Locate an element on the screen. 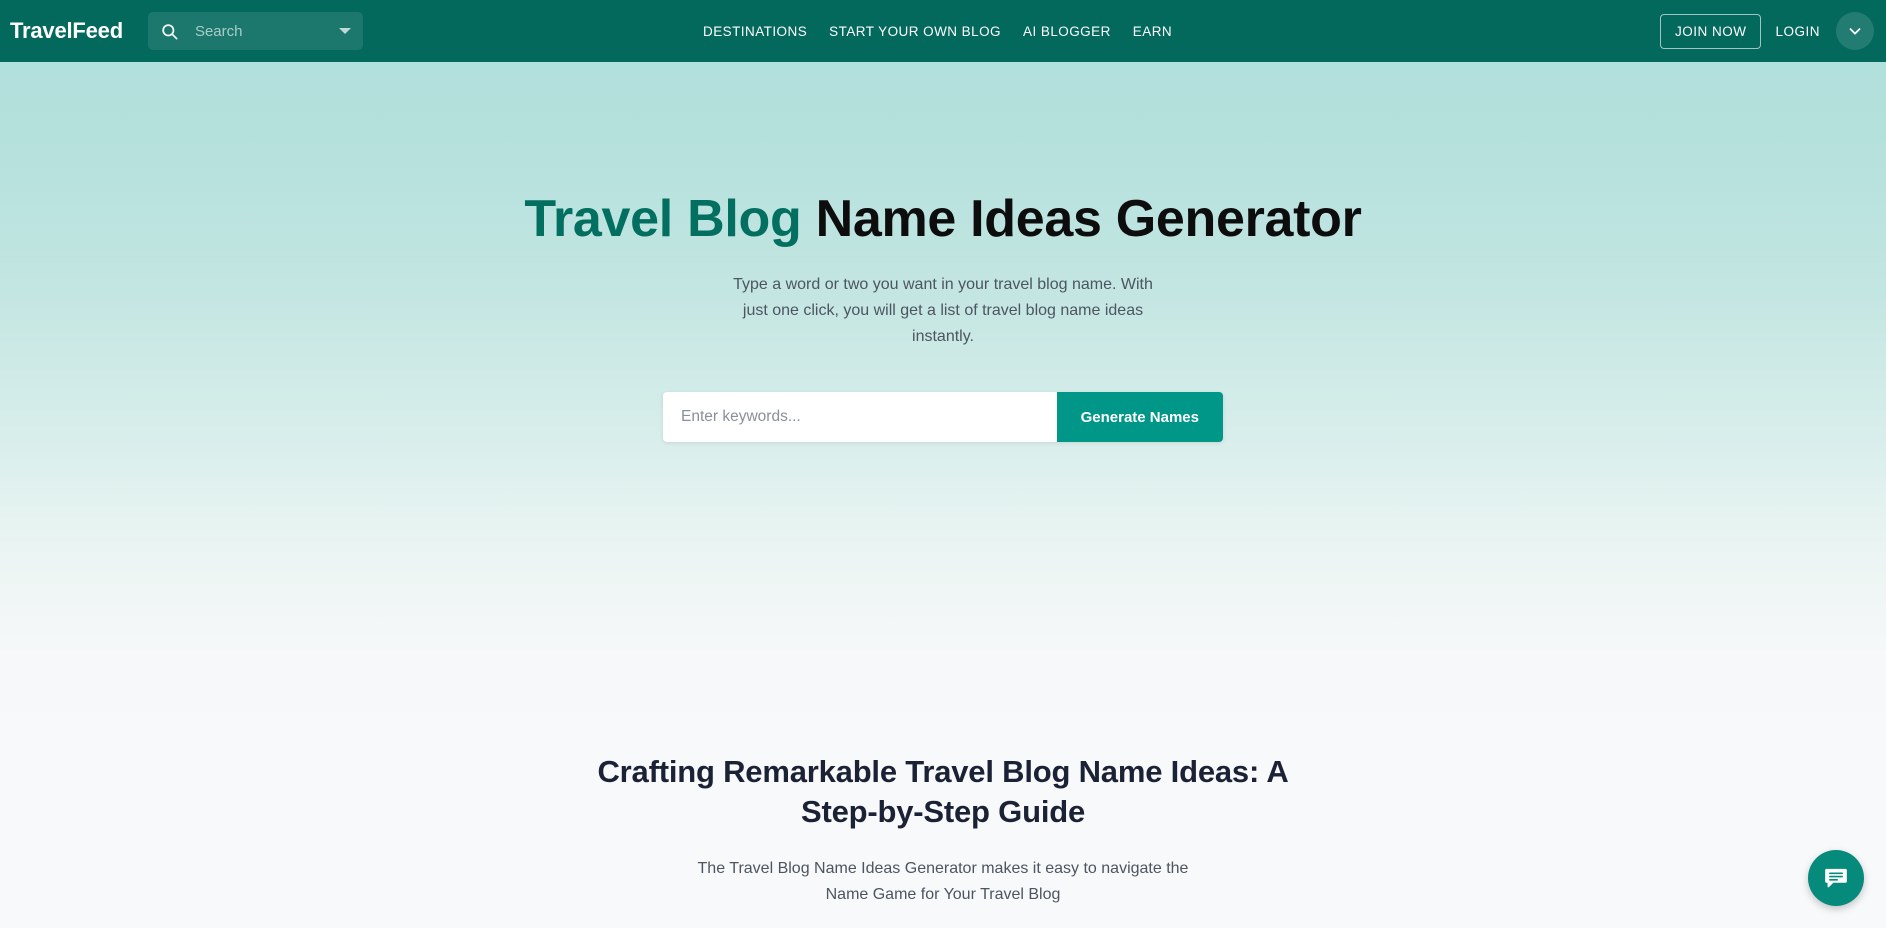 The height and width of the screenshot is (928, 1886). page-title-accent: Travel Blog is located at coordinates (663, 219).